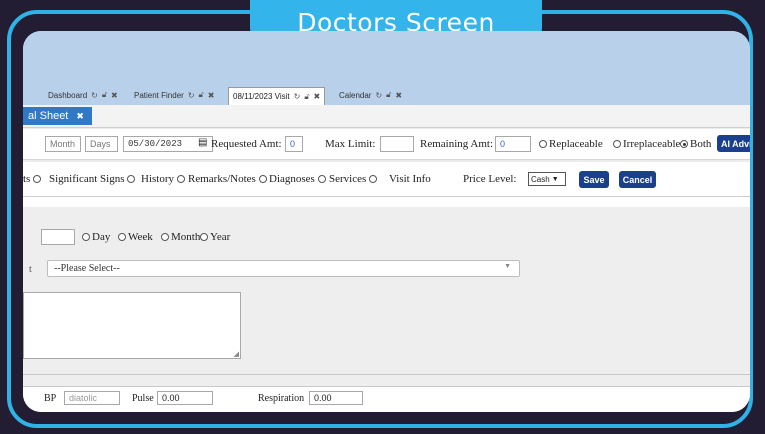 This screenshot has width=765, height=434. I want to click on notes-textarea: ◢, so click(132, 325).